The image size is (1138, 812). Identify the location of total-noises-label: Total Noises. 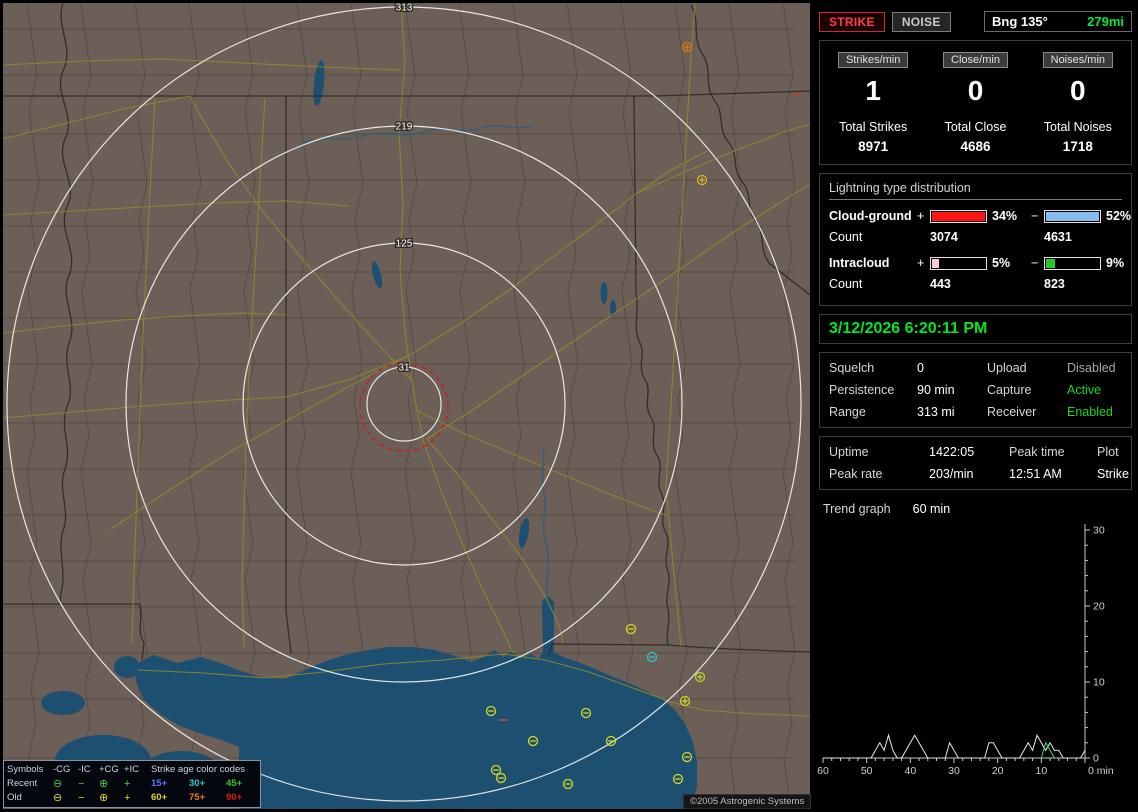
(1077, 127).